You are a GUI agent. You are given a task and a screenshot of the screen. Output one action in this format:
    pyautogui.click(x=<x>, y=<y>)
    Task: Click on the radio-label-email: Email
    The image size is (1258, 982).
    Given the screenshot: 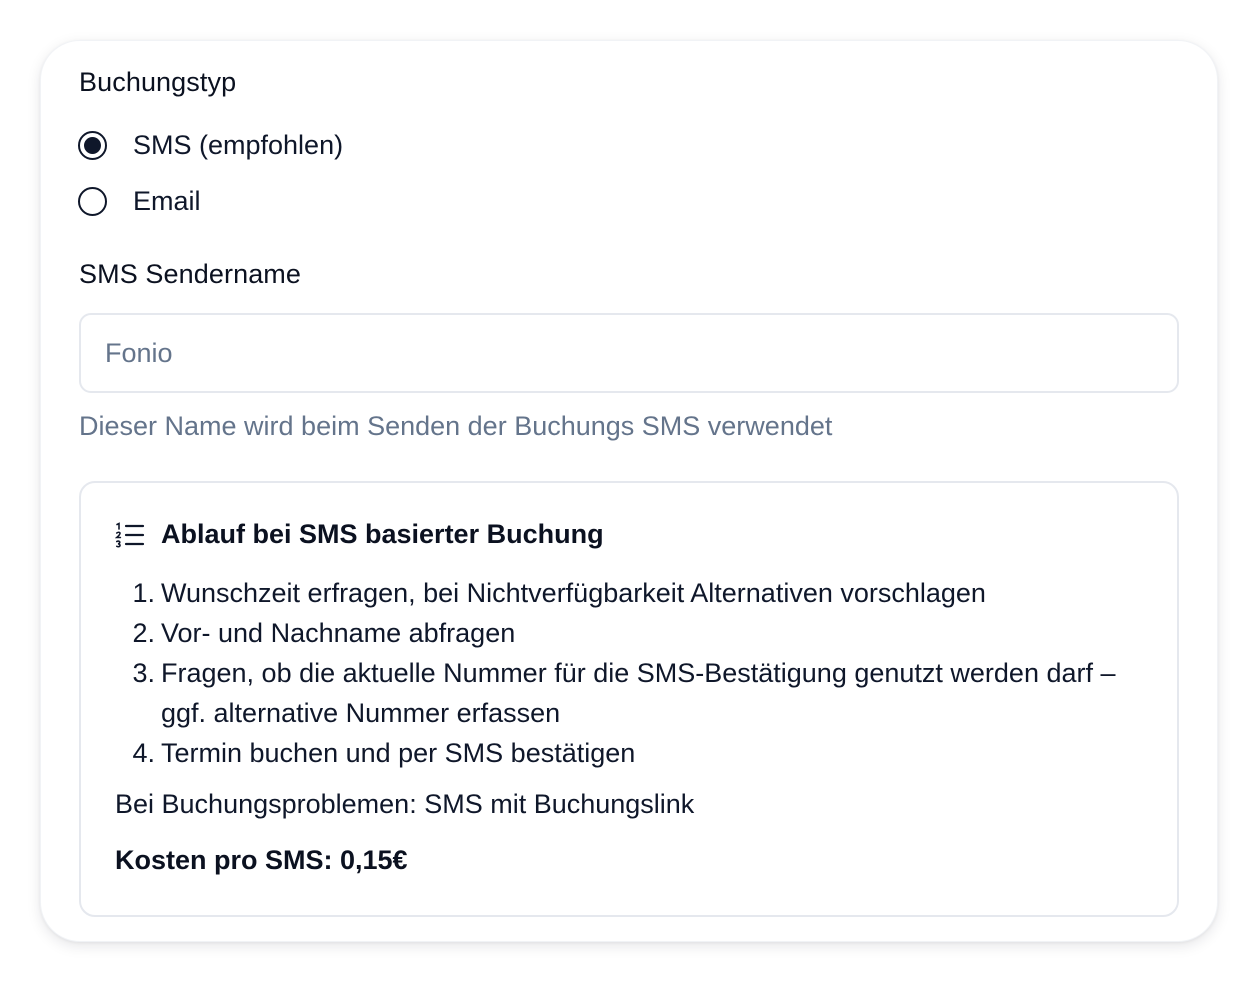 What is the action you would take?
    pyautogui.click(x=167, y=201)
    